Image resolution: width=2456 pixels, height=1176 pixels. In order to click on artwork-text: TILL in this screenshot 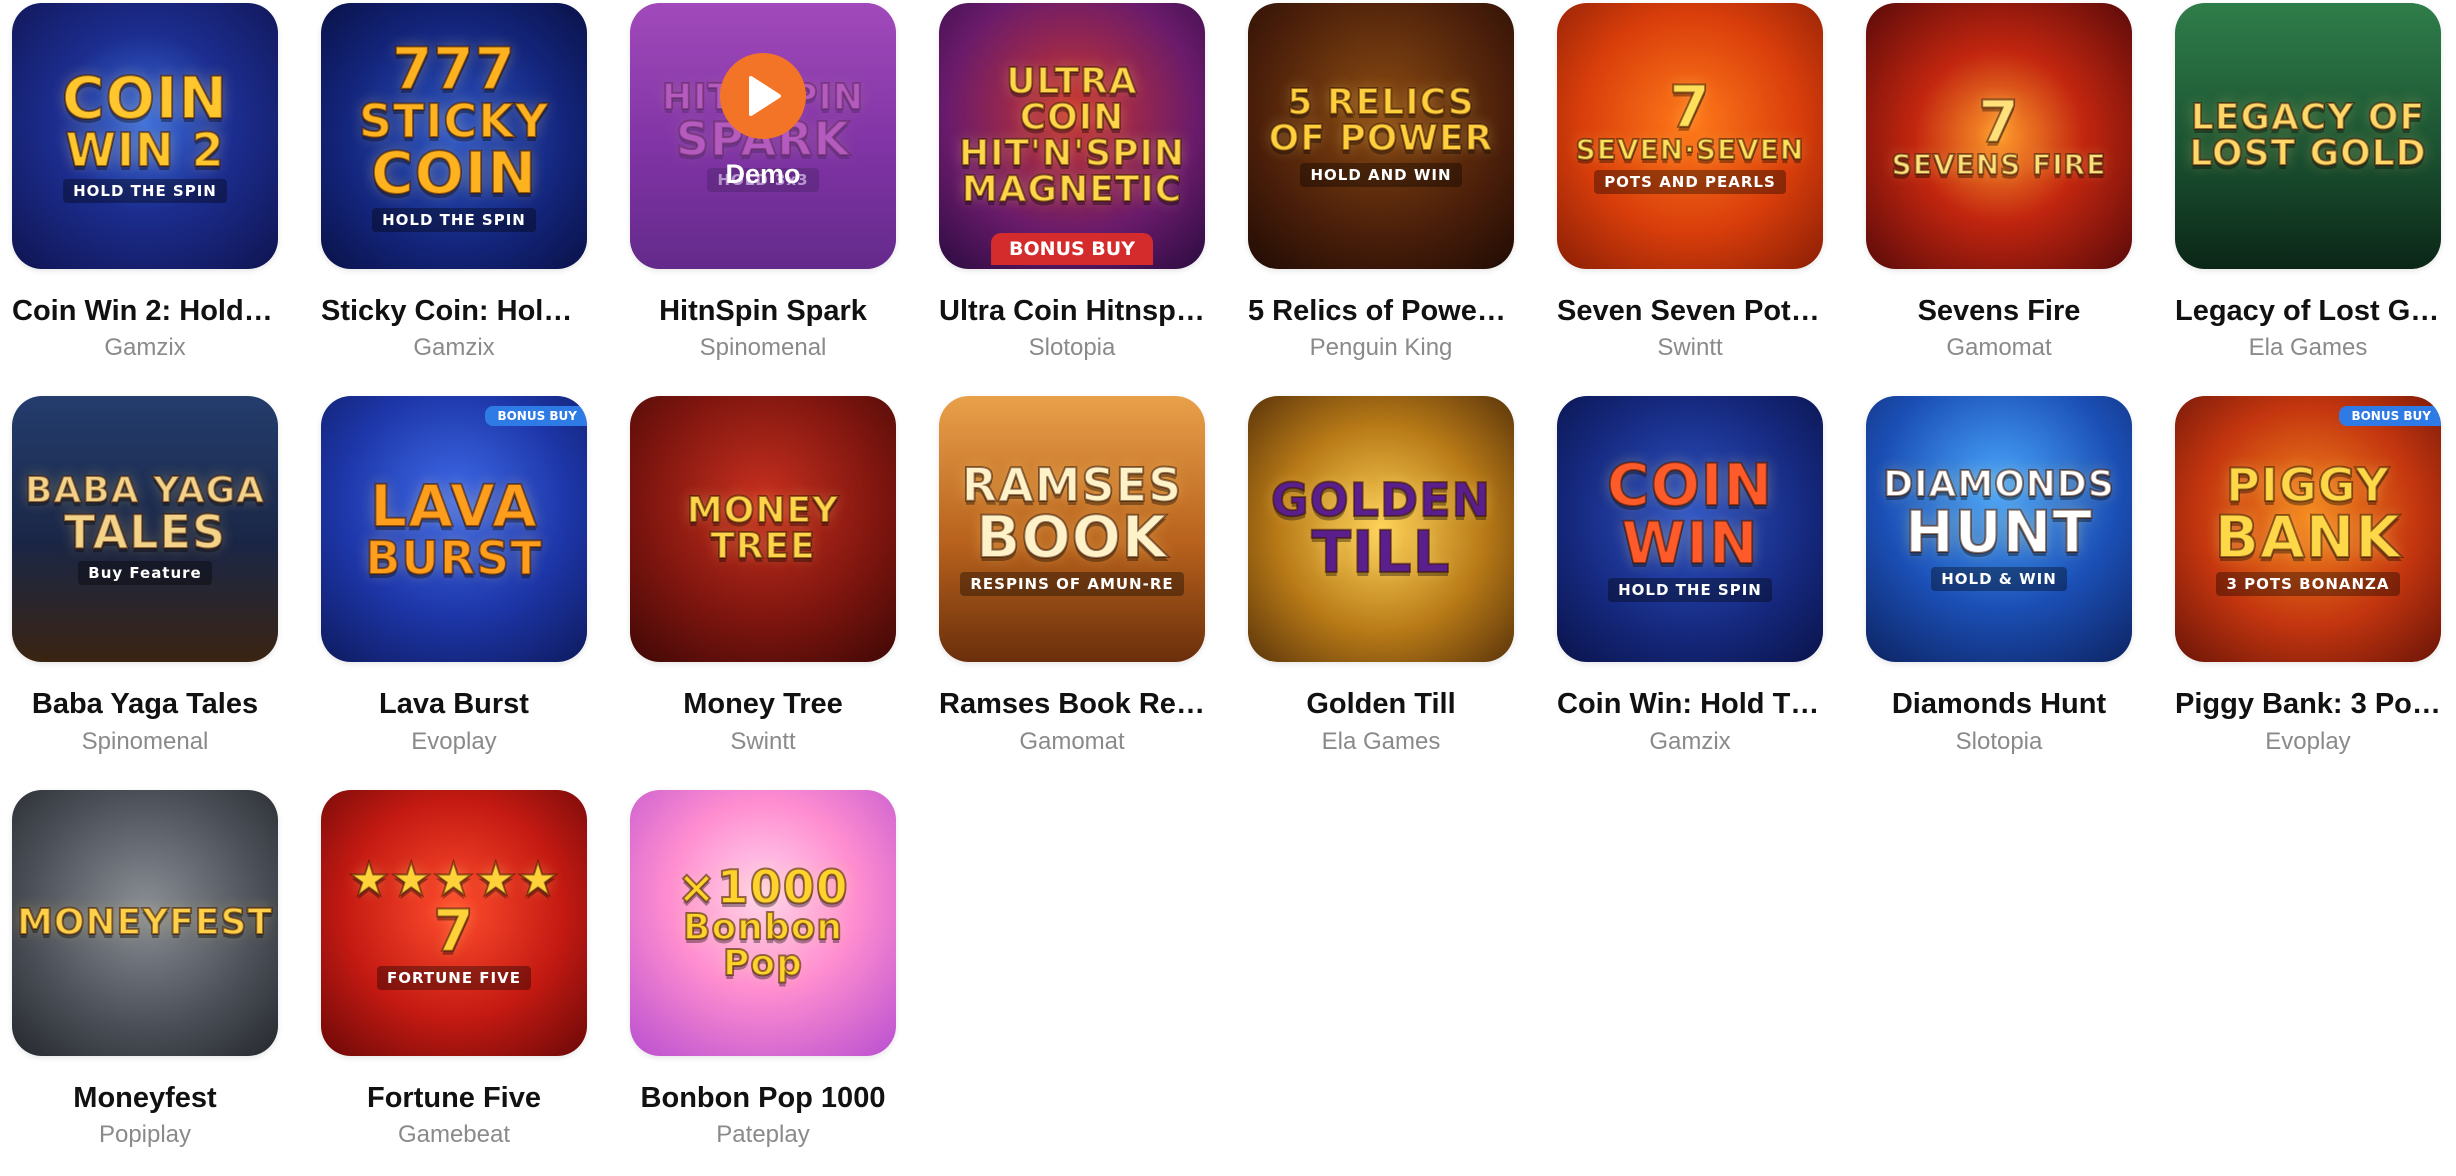, I will do `click(1380, 552)`.